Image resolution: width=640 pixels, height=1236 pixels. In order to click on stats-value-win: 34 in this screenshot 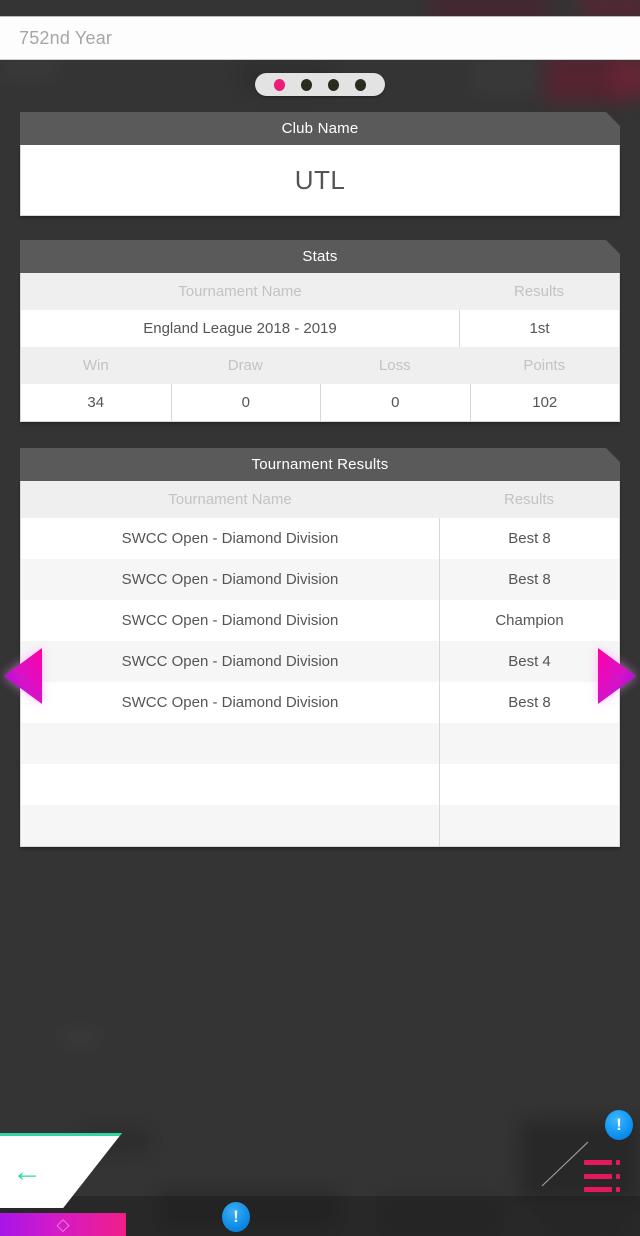, I will do `click(96, 402)`.